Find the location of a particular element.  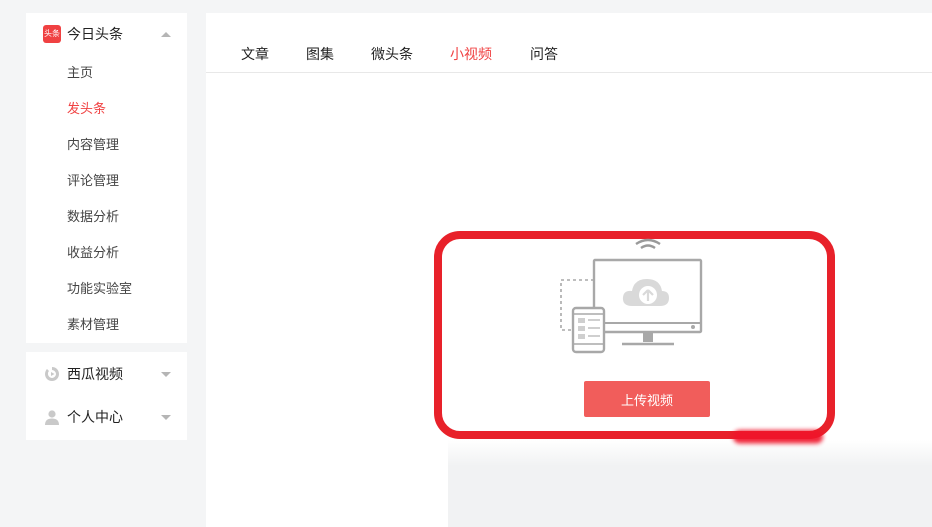

tab-bar: 文章 图集 微头条 小视频 问答 is located at coordinates (569, 43).